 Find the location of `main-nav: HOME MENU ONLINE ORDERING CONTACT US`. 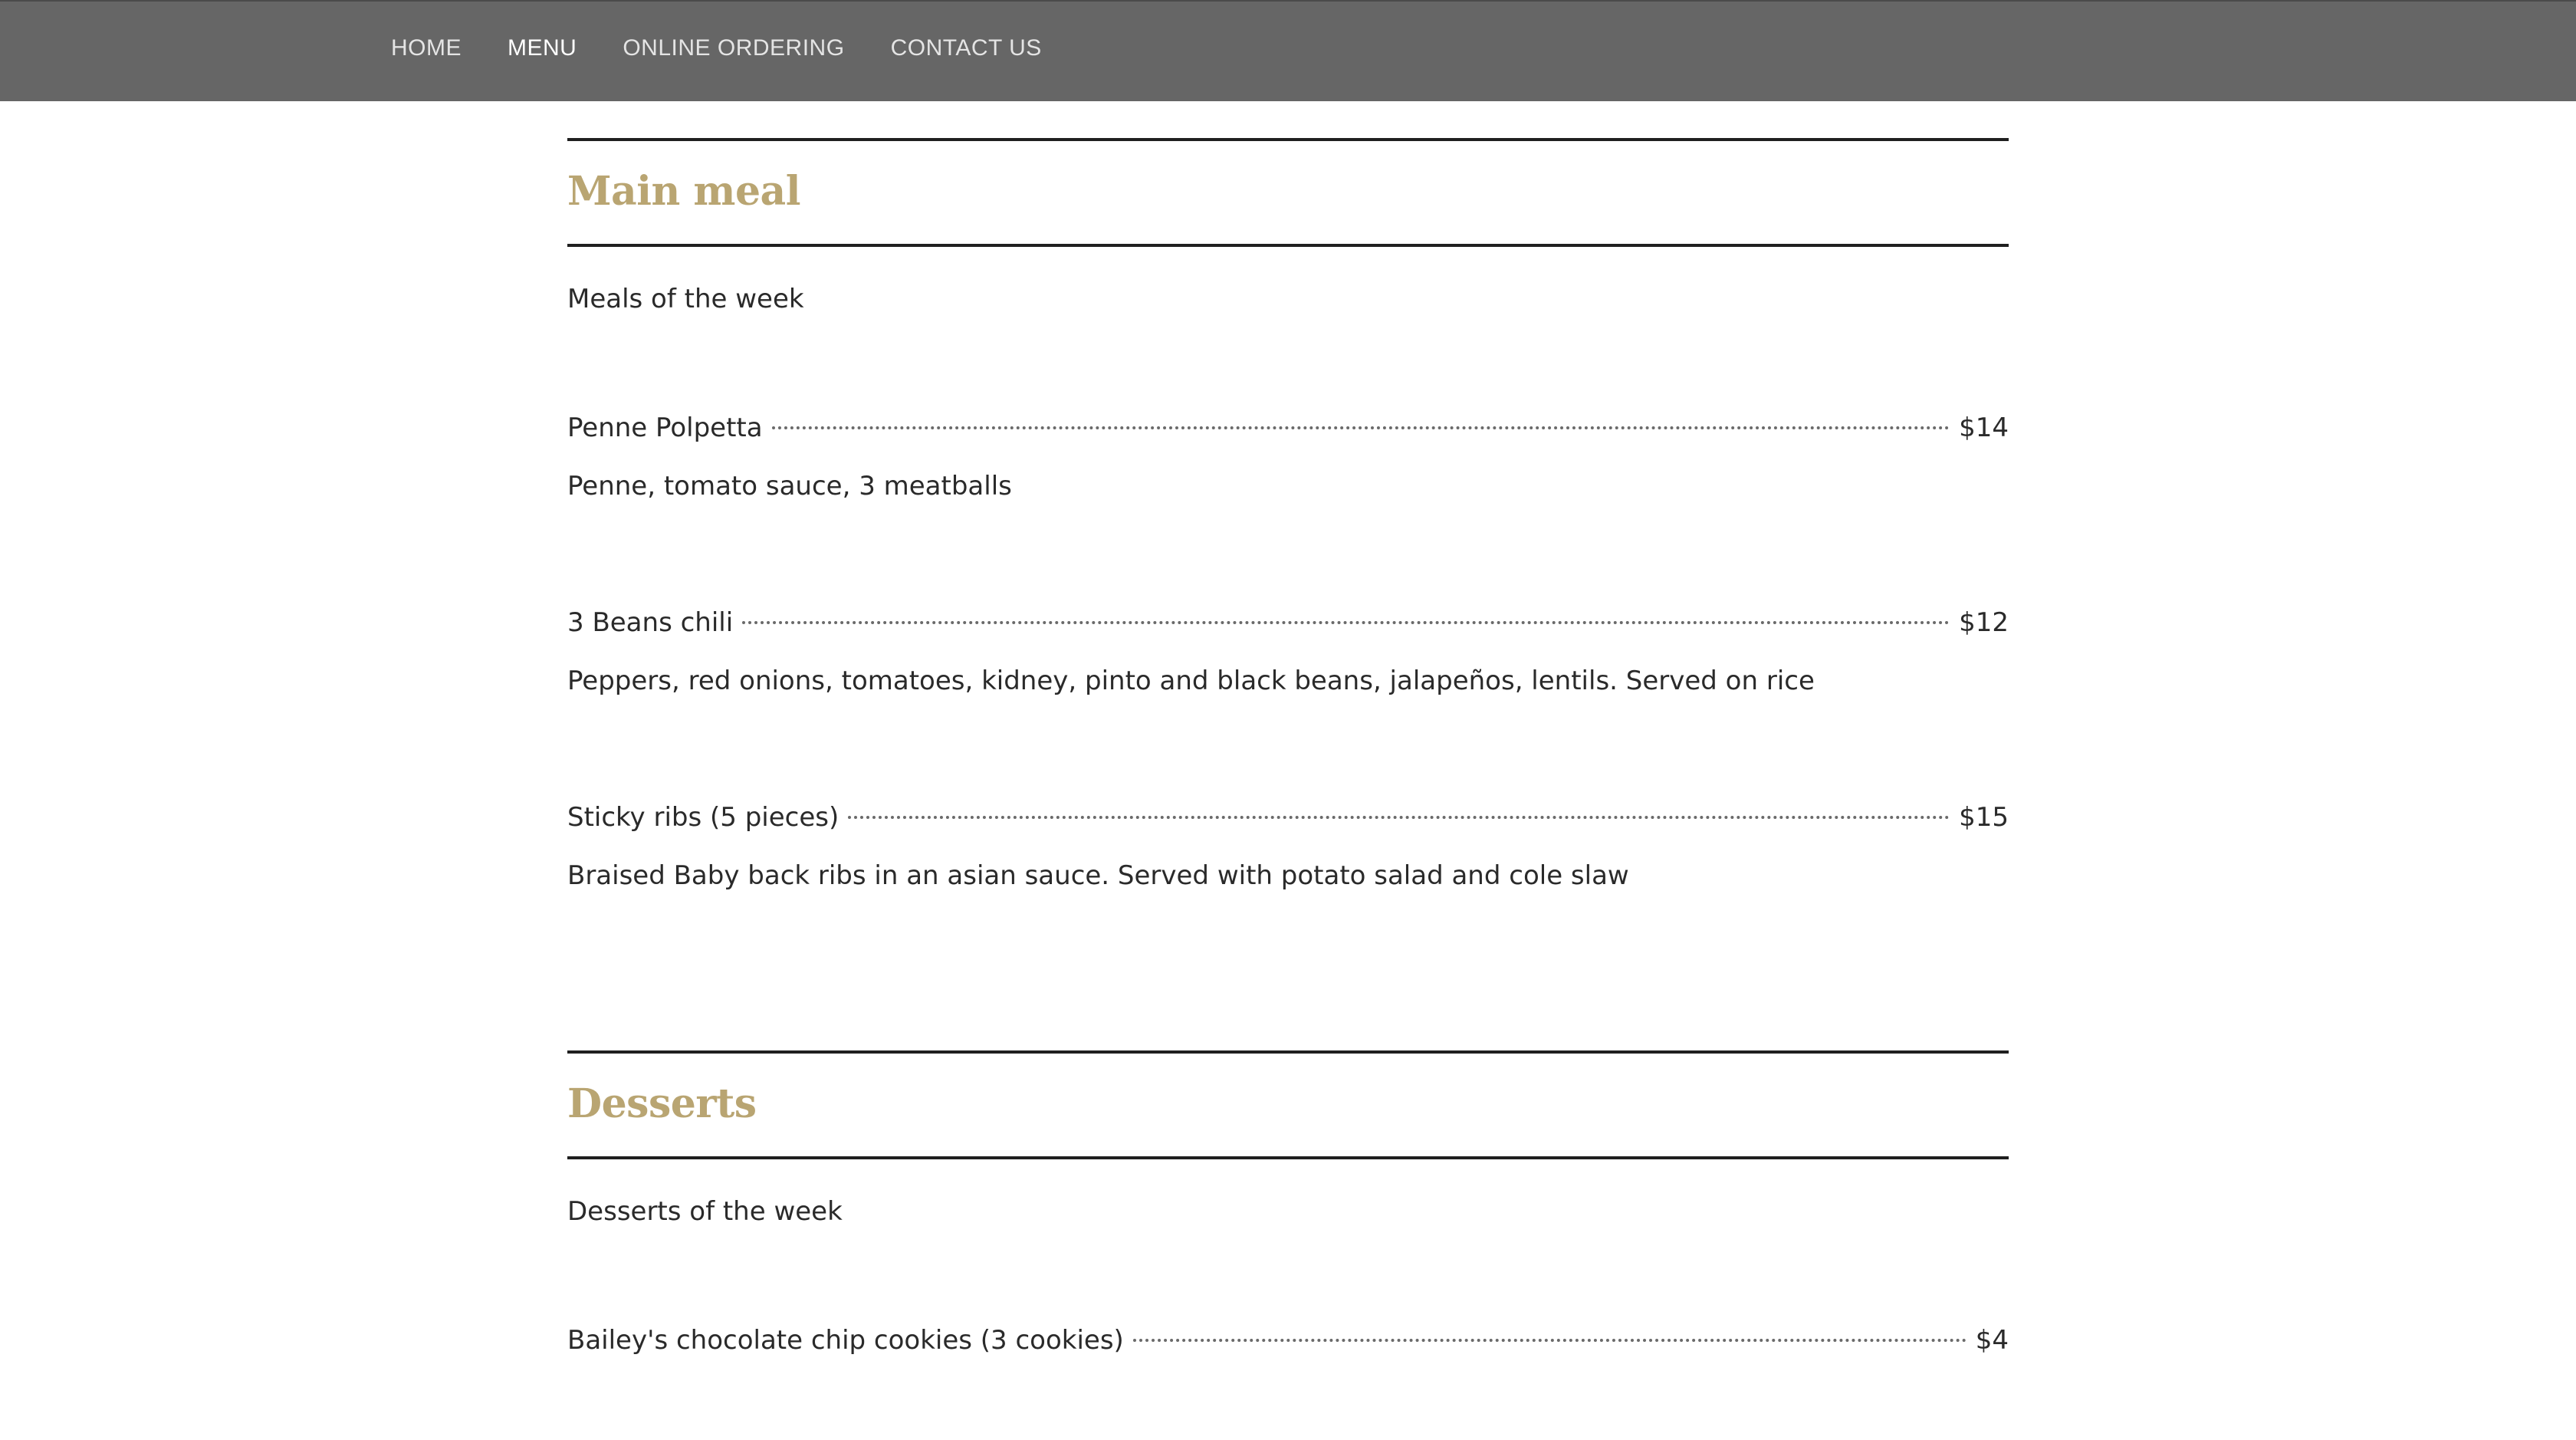

main-nav: HOME MENU ONLINE ORDERING CONTACT US is located at coordinates (717, 48).